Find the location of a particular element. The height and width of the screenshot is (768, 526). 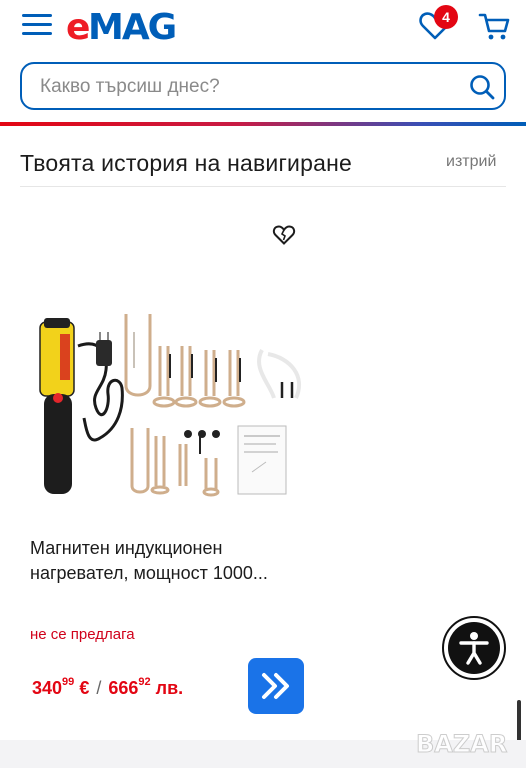

cart-icon is located at coordinates (494, 26).